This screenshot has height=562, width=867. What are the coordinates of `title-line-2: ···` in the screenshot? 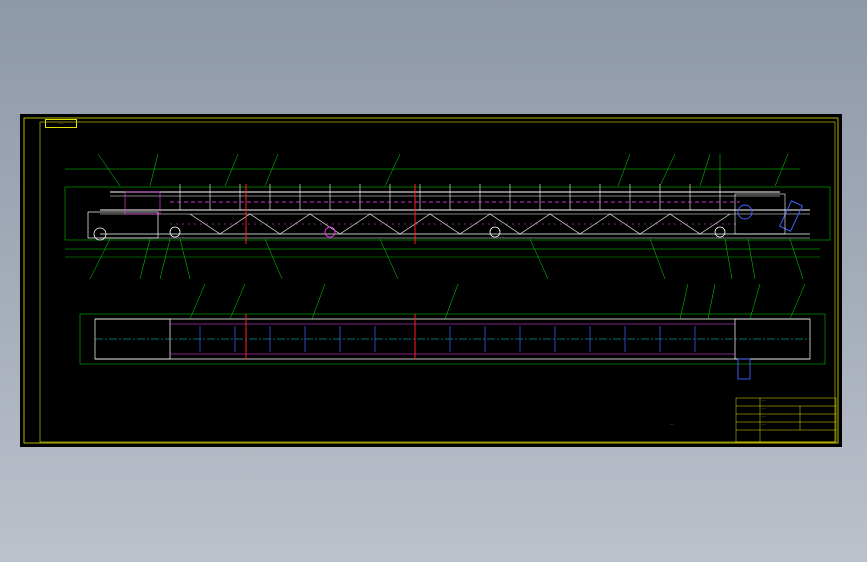 It's located at (764, 409).